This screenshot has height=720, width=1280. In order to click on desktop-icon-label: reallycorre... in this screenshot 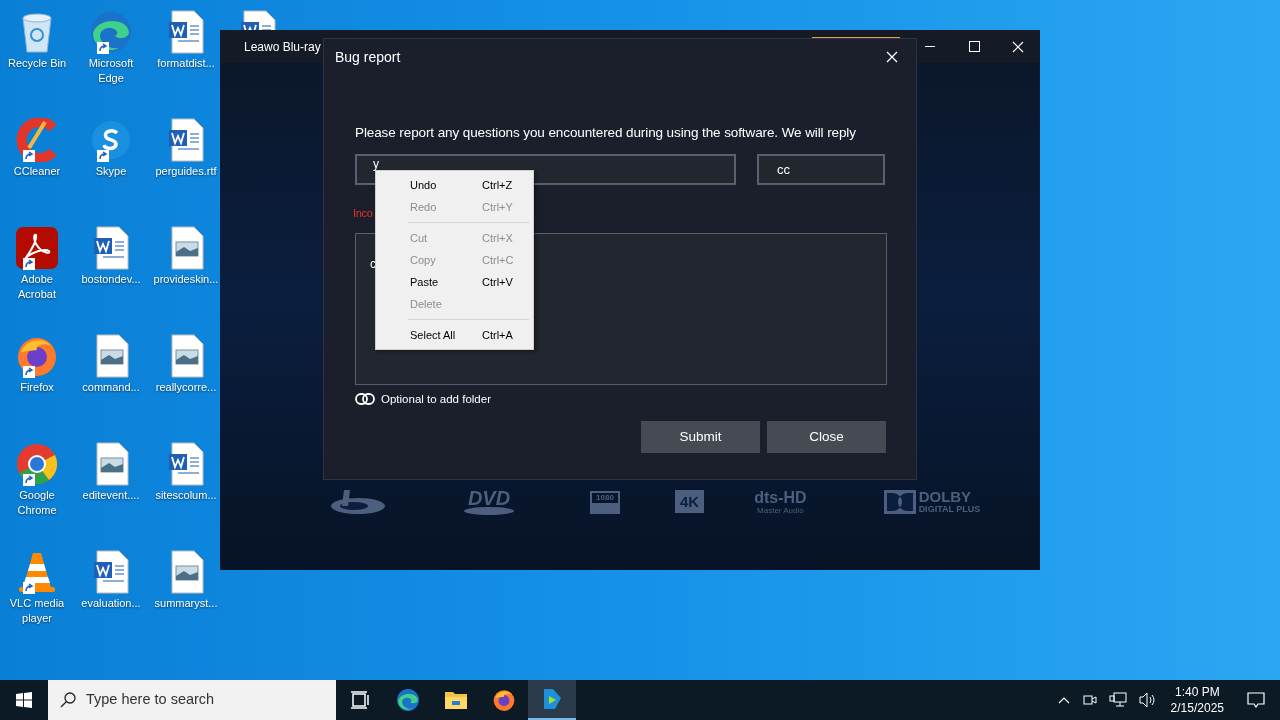, I will do `click(186, 387)`.